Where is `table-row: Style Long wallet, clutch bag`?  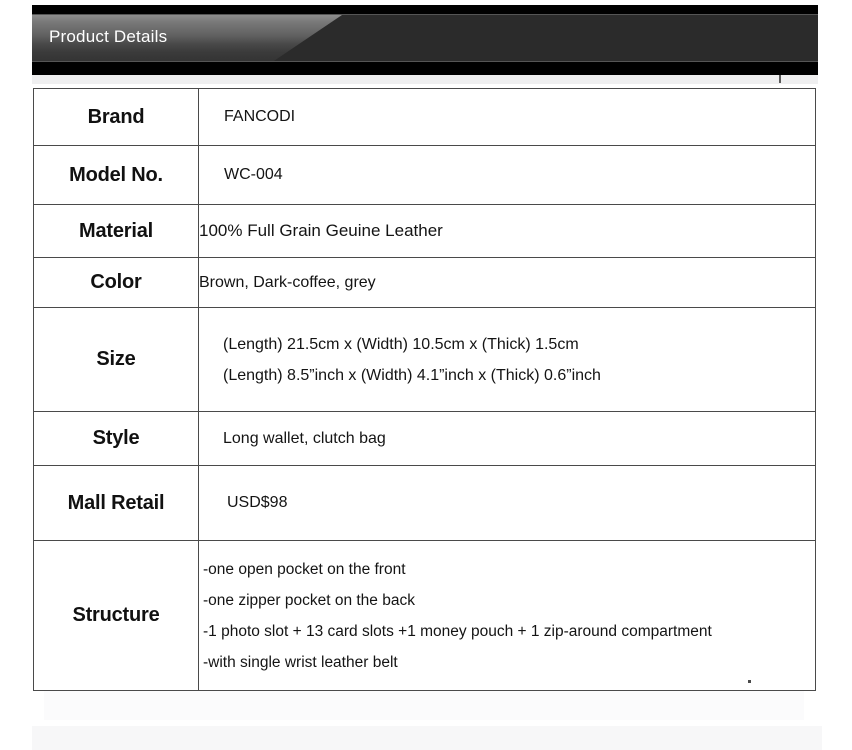
table-row: Style Long wallet, clutch bag is located at coordinates (424, 438).